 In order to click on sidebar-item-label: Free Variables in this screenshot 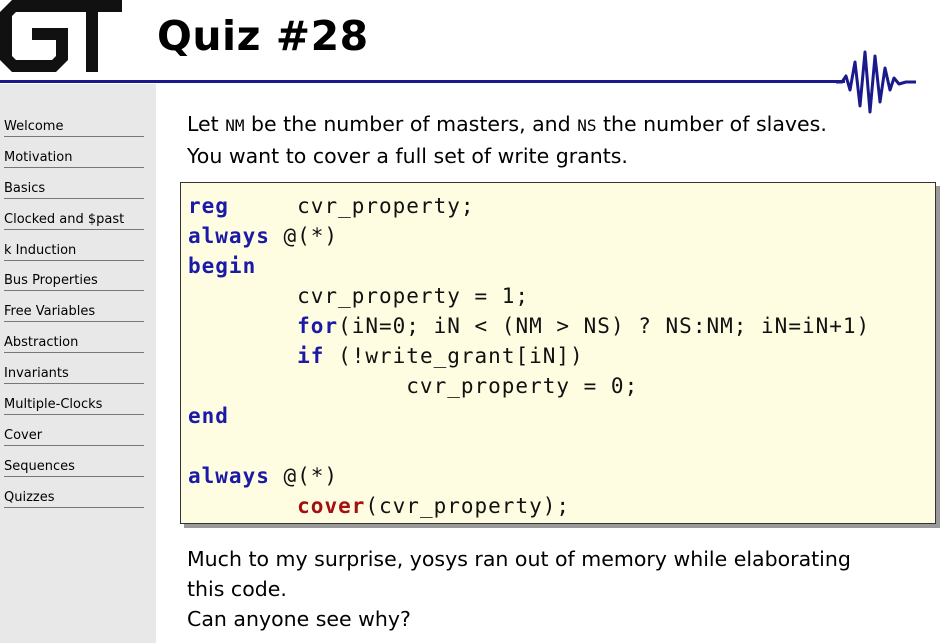, I will do `click(74, 314)`.